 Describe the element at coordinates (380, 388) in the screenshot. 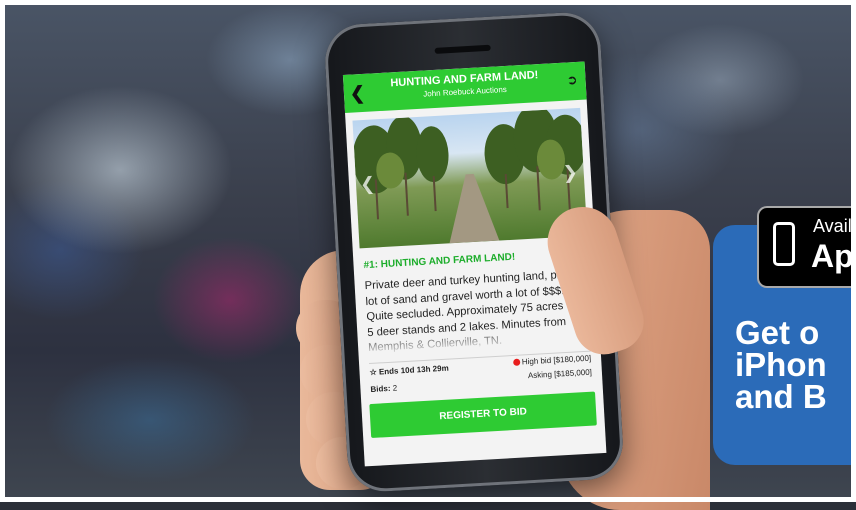

I see `bids-label: Bids:` at that location.